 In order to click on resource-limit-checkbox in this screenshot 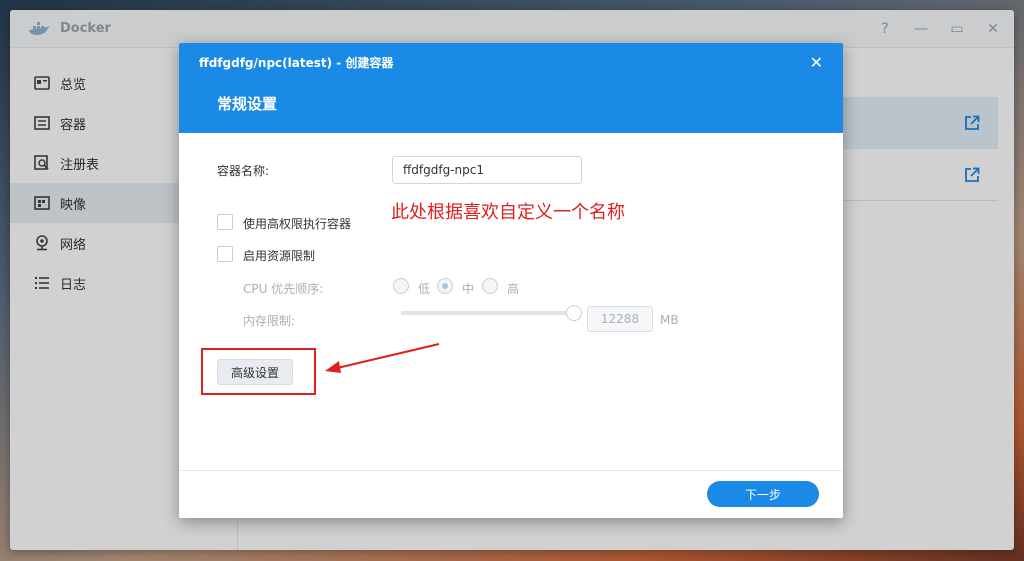, I will do `click(225, 254)`.